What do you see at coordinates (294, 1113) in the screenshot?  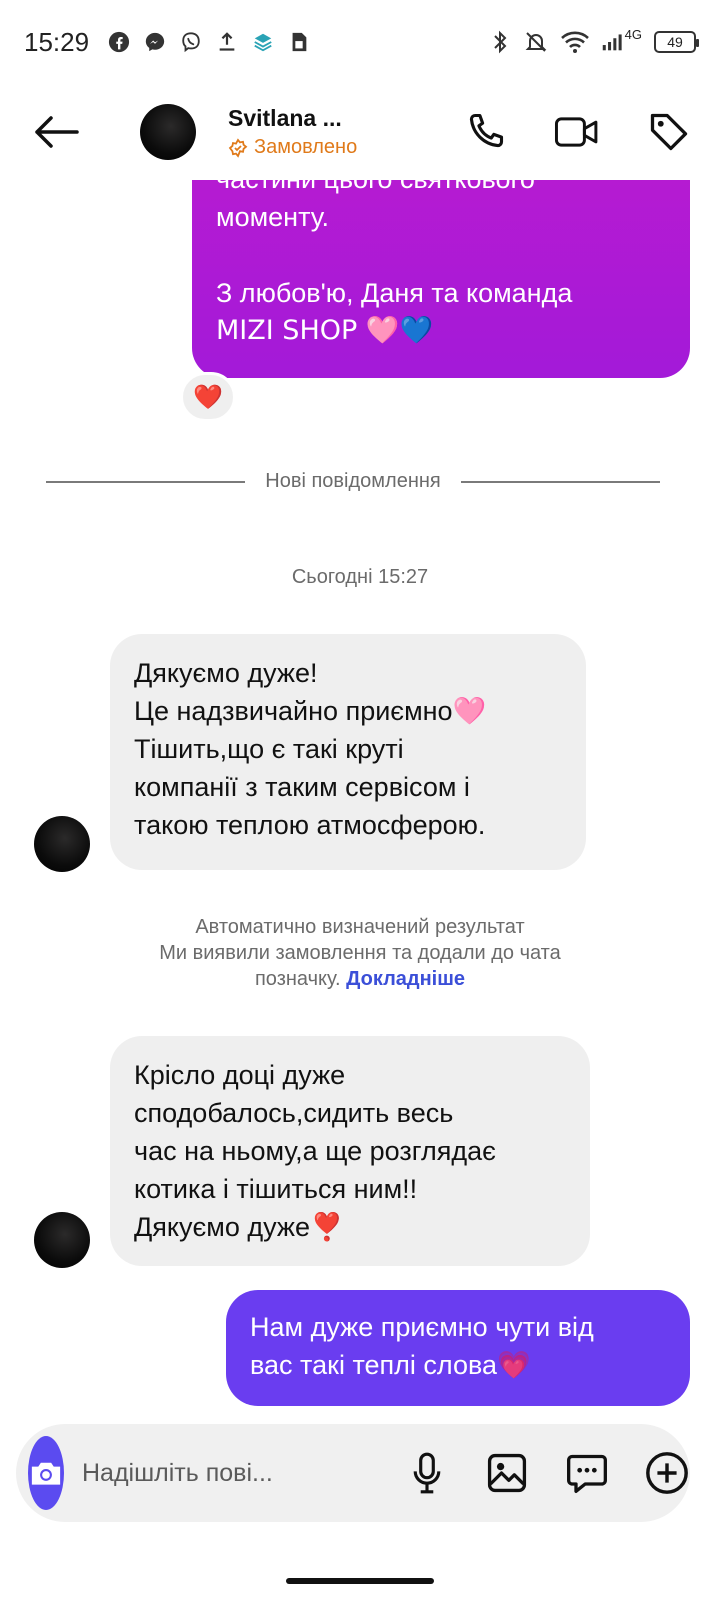 I see `message-text-line: сподобалось,сидить весь` at bounding box center [294, 1113].